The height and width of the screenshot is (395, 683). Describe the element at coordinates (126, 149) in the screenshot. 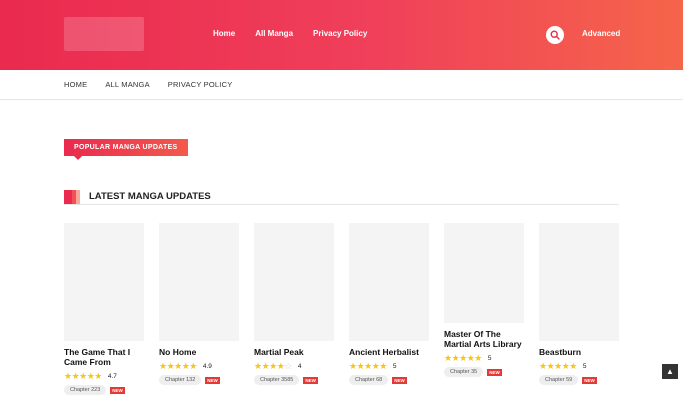

I see `popular-heading: POPULAR MANGA UPDATES` at that location.